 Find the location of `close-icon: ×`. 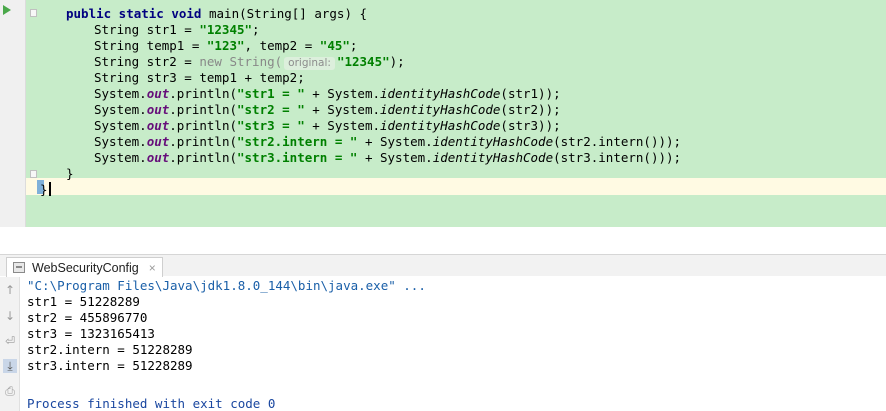

close-icon: × is located at coordinates (152, 268).